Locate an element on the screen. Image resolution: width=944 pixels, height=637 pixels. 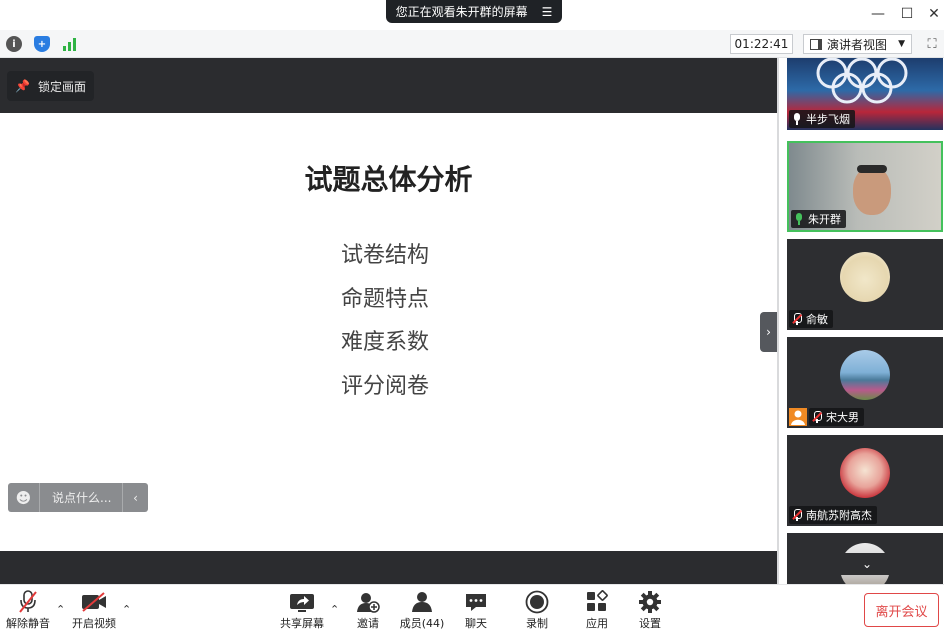
chat-button: 聊天 is located at coordinates (476, 611).